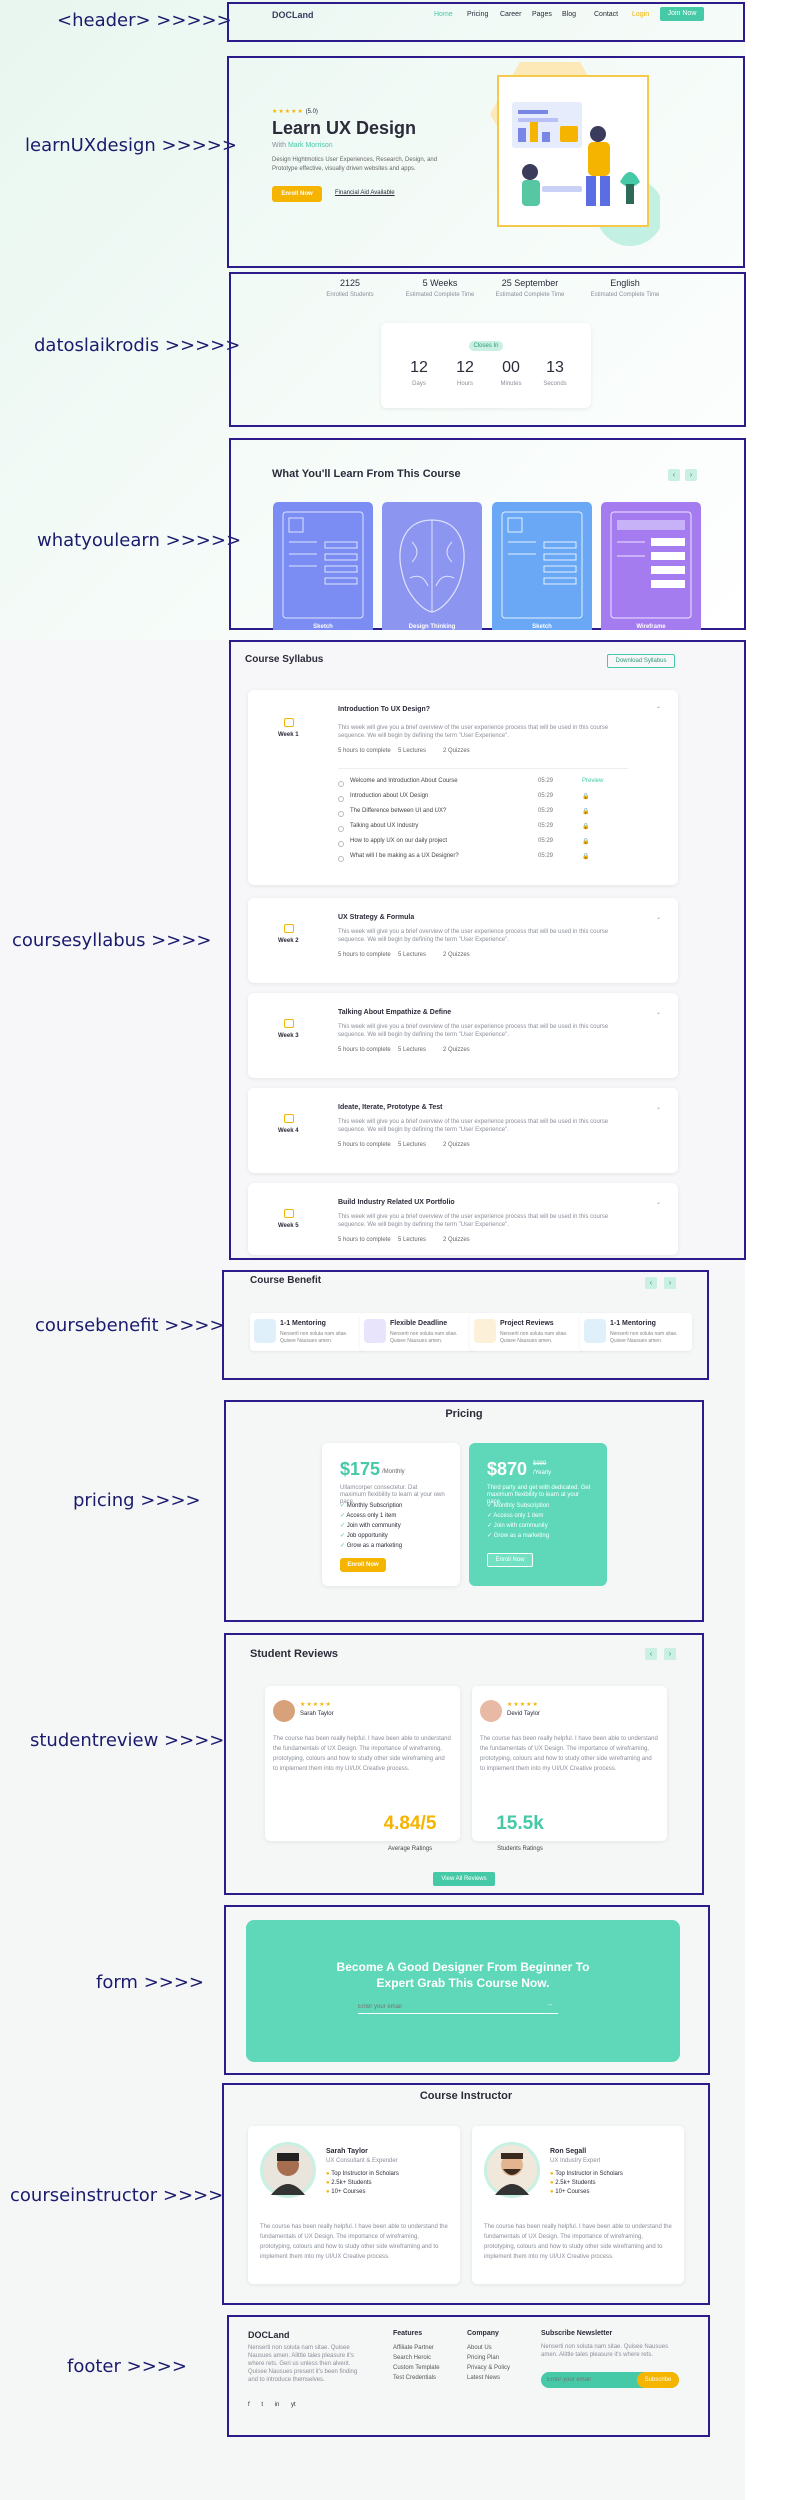  Describe the element at coordinates (651, 1654) in the screenshot. I see `reviews-prev-button: ‹` at that location.